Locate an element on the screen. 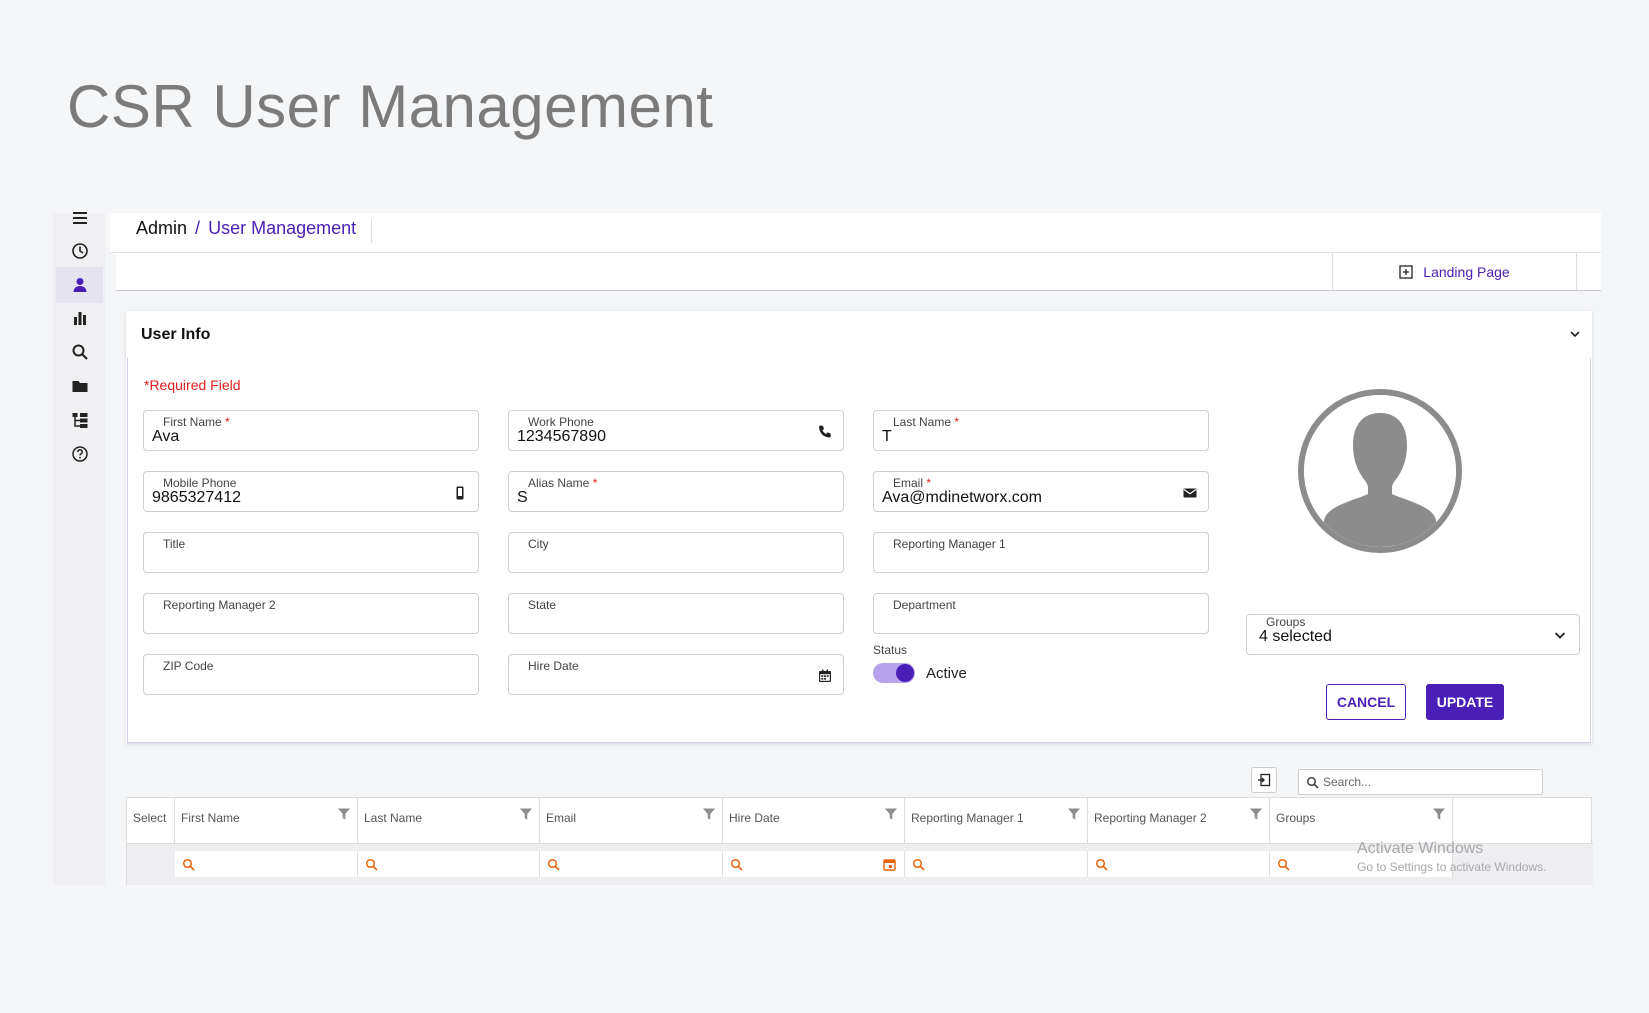 This screenshot has width=1649, height=1013. column-header-label: Hire Date is located at coordinates (754, 818).